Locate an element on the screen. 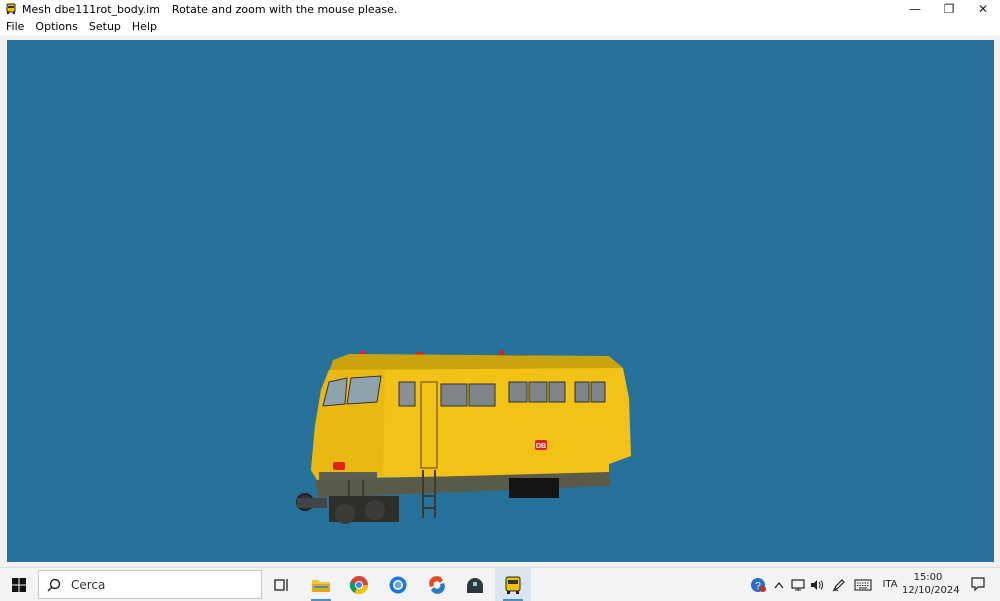 The image size is (1000, 601). app-train-icon is located at coordinates (11, 9).